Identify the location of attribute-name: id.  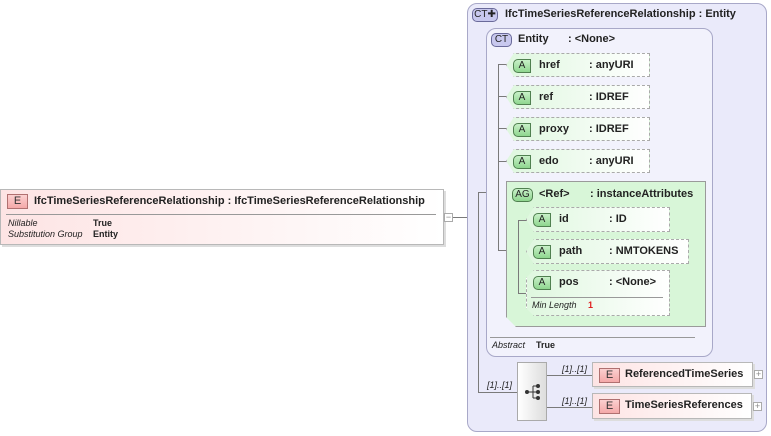
(564, 219).